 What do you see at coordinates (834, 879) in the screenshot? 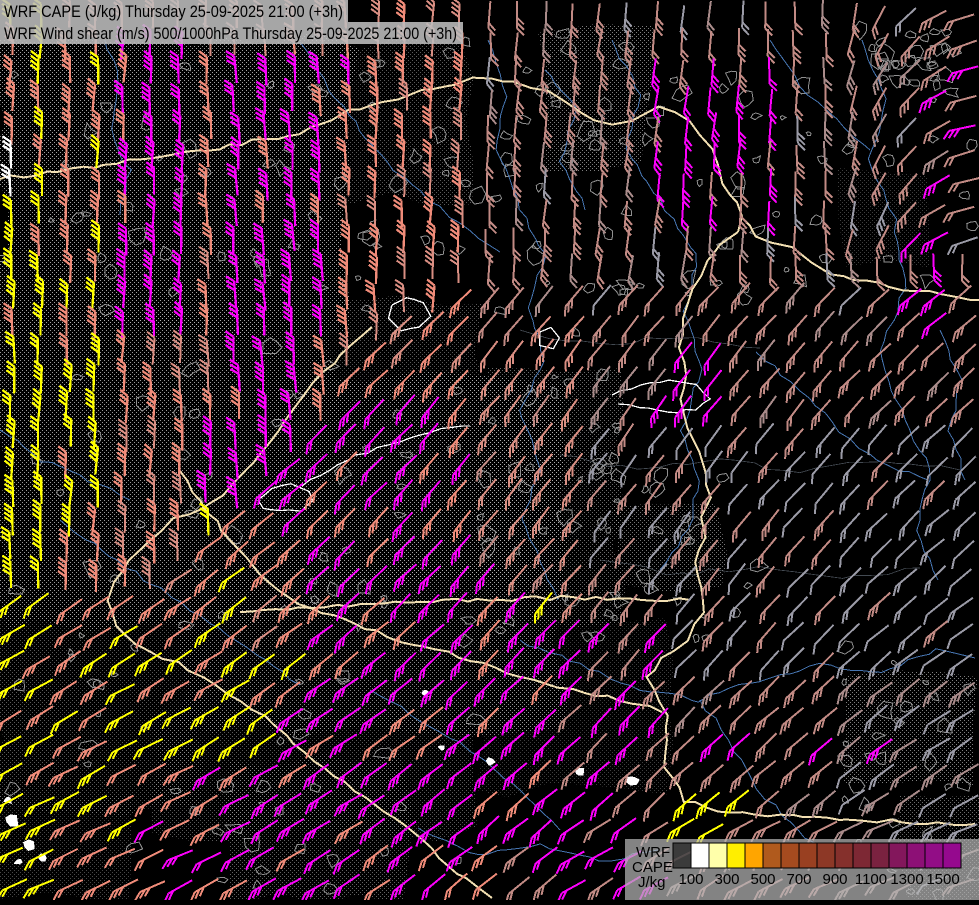
I see `svg-text: 900` at bounding box center [834, 879].